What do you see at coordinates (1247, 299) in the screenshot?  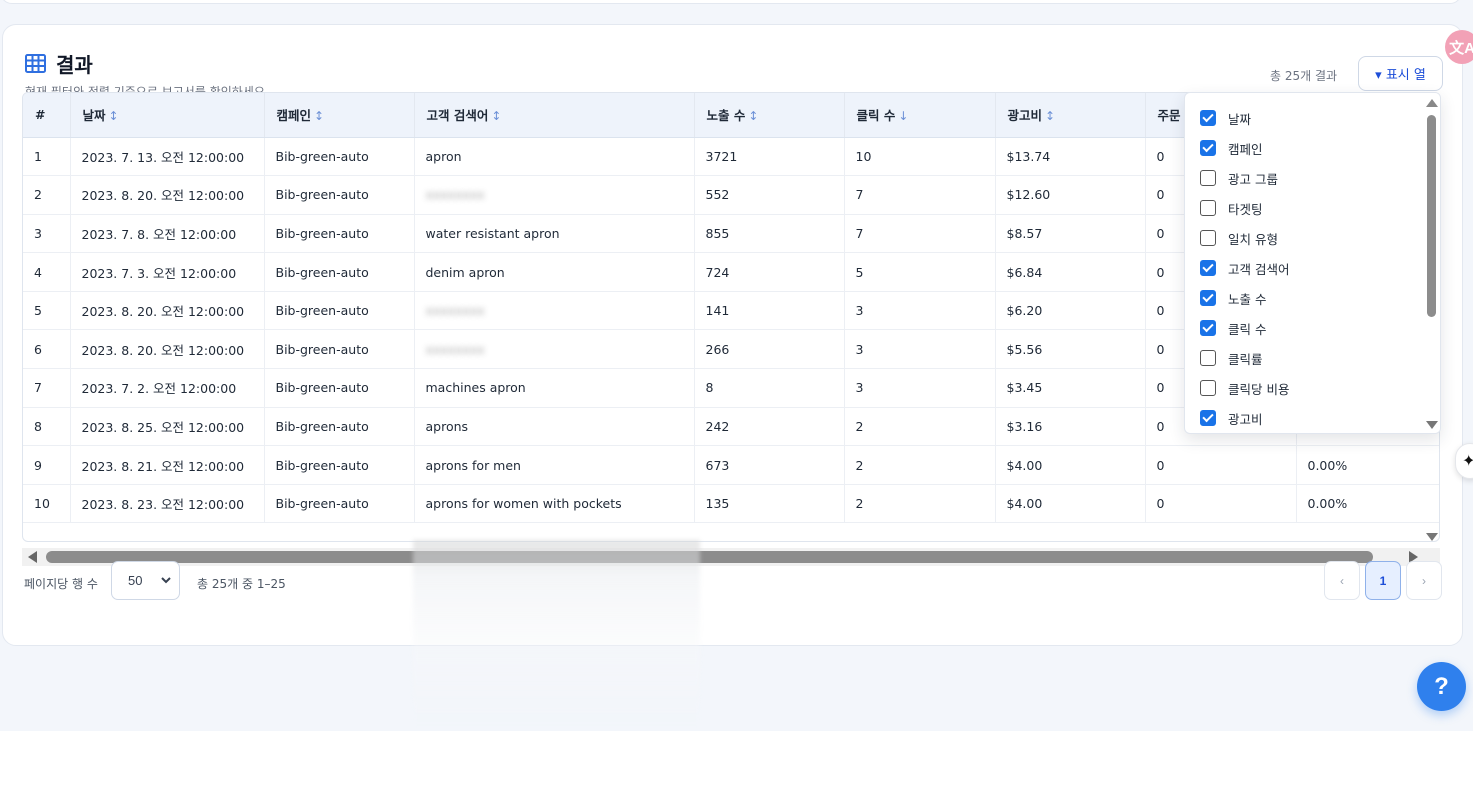 I see `column-option-label: 노출 수` at bounding box center [1247, 299].